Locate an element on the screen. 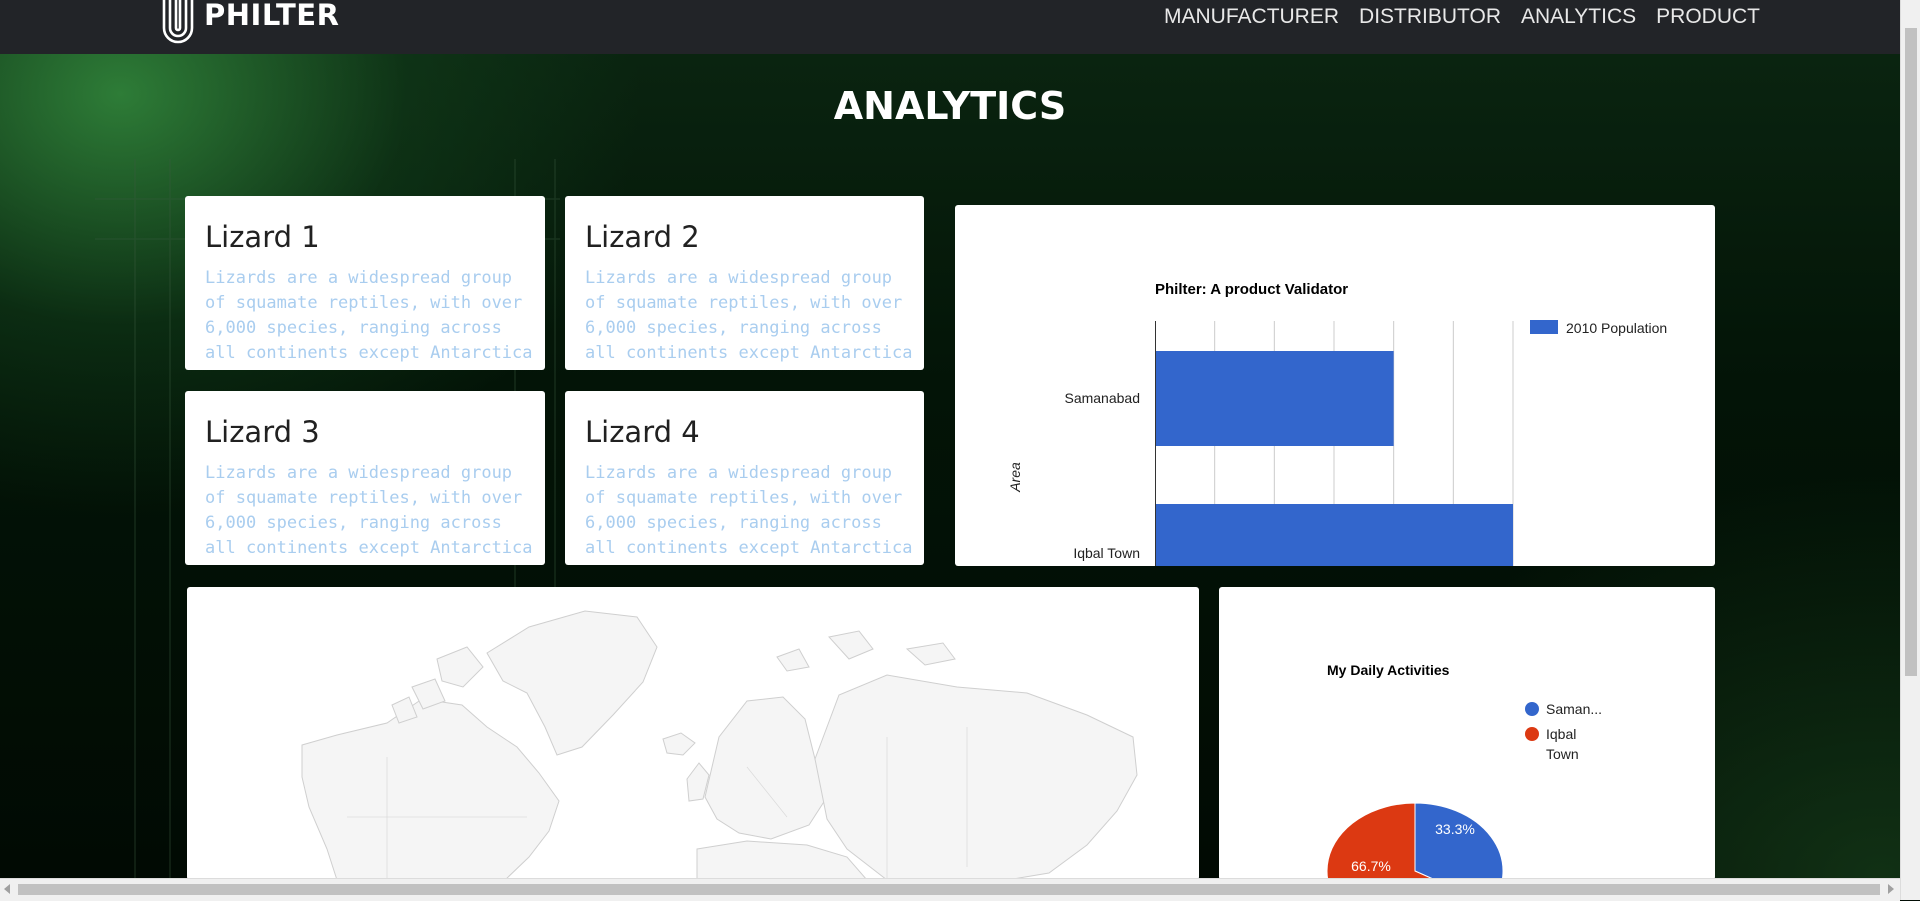 This screenshot has height=901, width=1920. card-title: Lizard 1 is located at coordinates (262, 237).